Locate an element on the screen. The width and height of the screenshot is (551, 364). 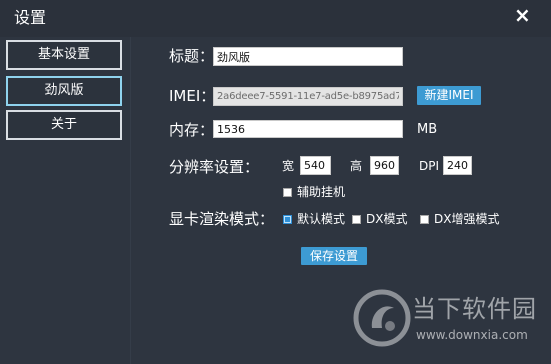
title-input is located at coordinates (308, 56).